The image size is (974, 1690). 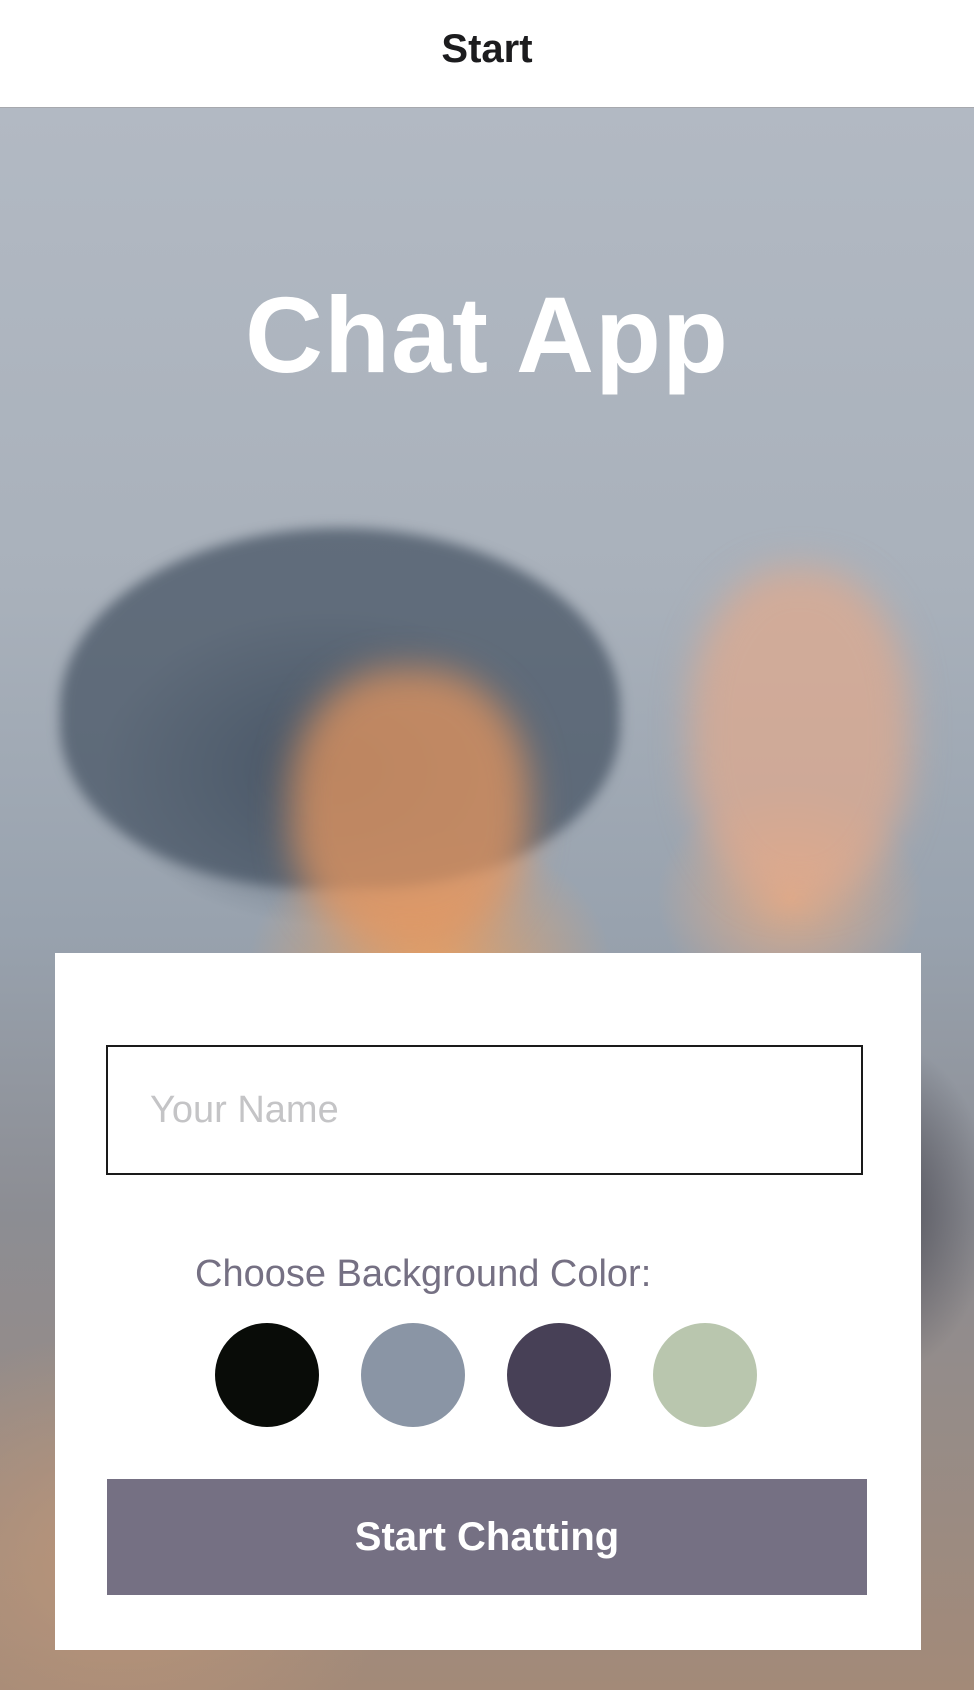 What do you see at coordinates (410, 808) in the screenshot?
I see `background-face-left` at bounding box center [410, 808].